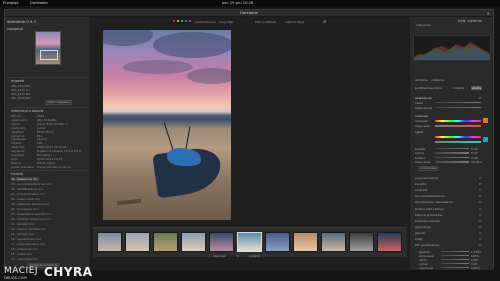 This screenshot has width=500, height=281. What do you see at coordinates (21, 98) in the screenshot?
I see `snapshot-item: IMG_0218.JPG` at bounding box center [21, 98].